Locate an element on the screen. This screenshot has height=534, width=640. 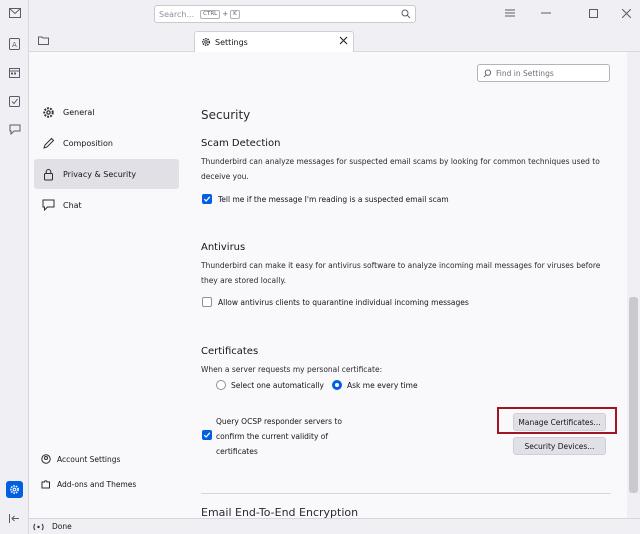
shortcut-plus: + is located at coordinates (225, 14).